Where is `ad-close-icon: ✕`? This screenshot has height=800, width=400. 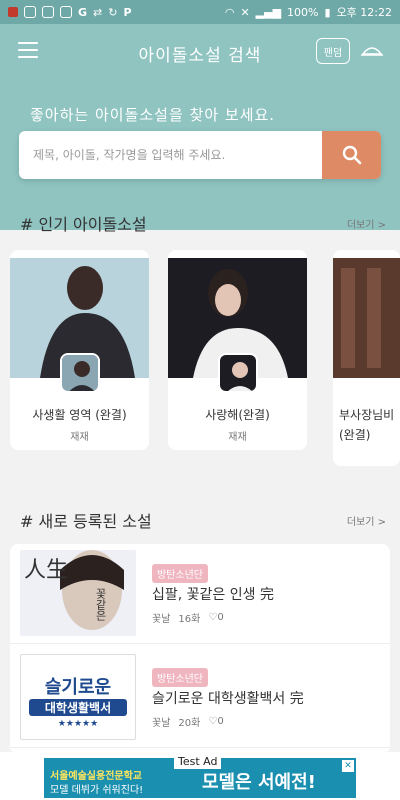 ad-close-icon: ✕ is located at coordinates (348, 766).